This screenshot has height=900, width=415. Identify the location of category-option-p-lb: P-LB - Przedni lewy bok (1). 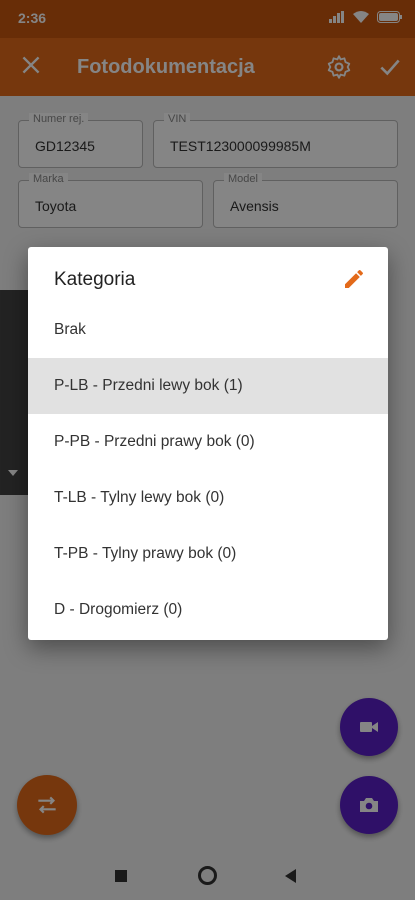
(208, 386).